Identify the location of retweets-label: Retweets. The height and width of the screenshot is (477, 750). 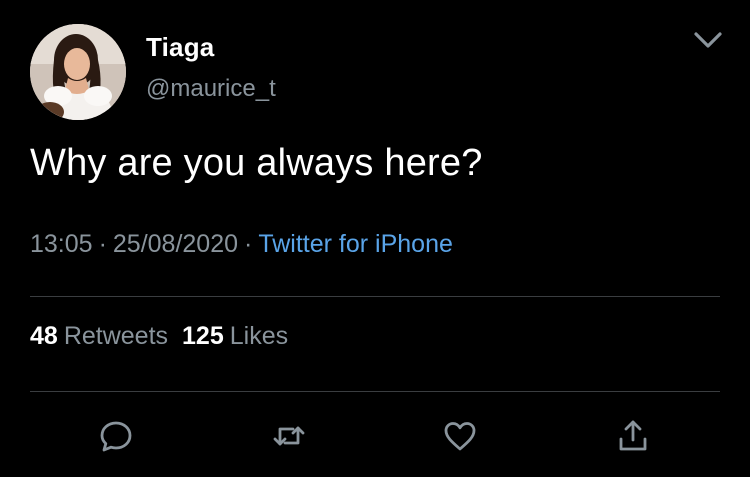
(116, 336).